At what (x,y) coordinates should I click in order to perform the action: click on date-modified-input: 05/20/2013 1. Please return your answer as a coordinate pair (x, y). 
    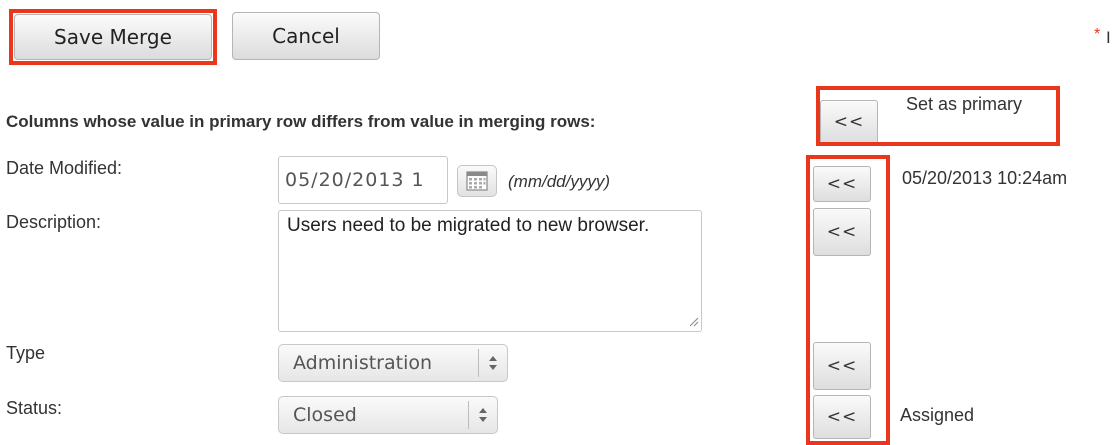
    Looking at the image, I should click on (363, 180).